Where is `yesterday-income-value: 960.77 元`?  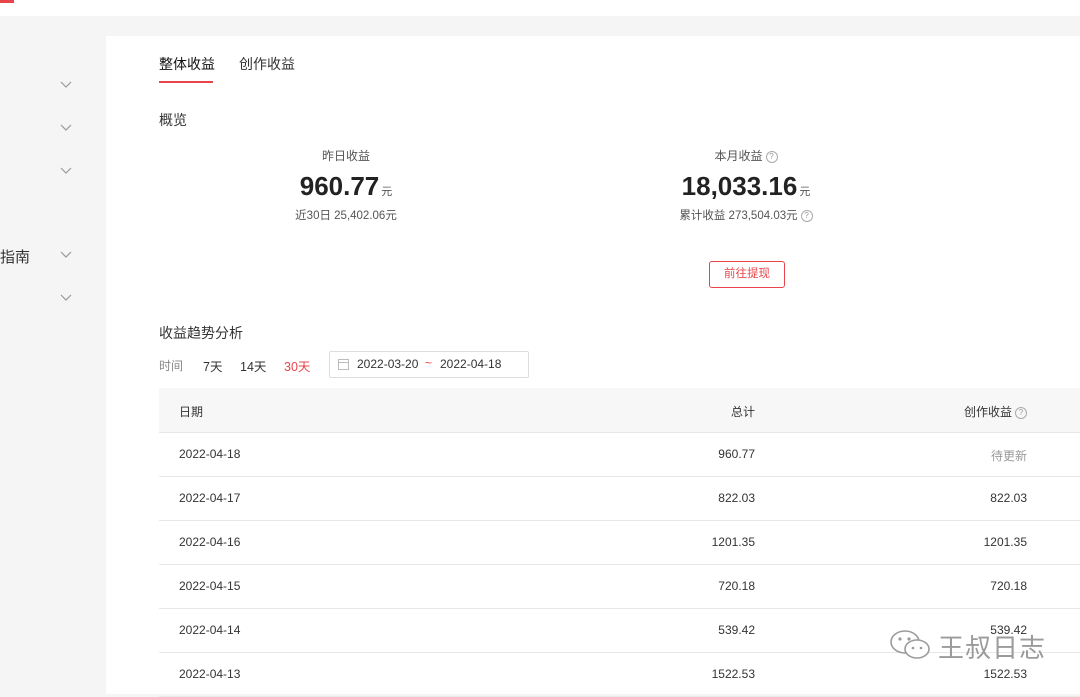 yesterday-income-value: 960.77 元 is located at coordinates (346, 186).